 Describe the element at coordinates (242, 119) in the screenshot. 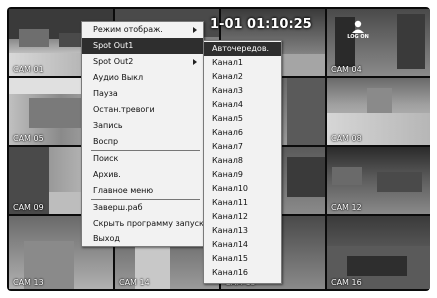

I see `submenu-item-channel: Канал5` at that location.